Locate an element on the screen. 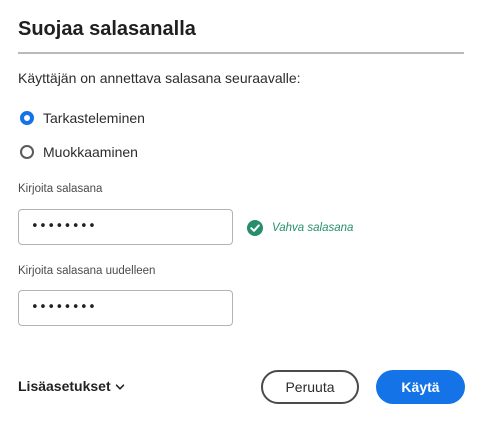 The height and width of the screenshot is (432, 480). password-strength-indicator: Vahva salasana is located at coordinates (300, 228).